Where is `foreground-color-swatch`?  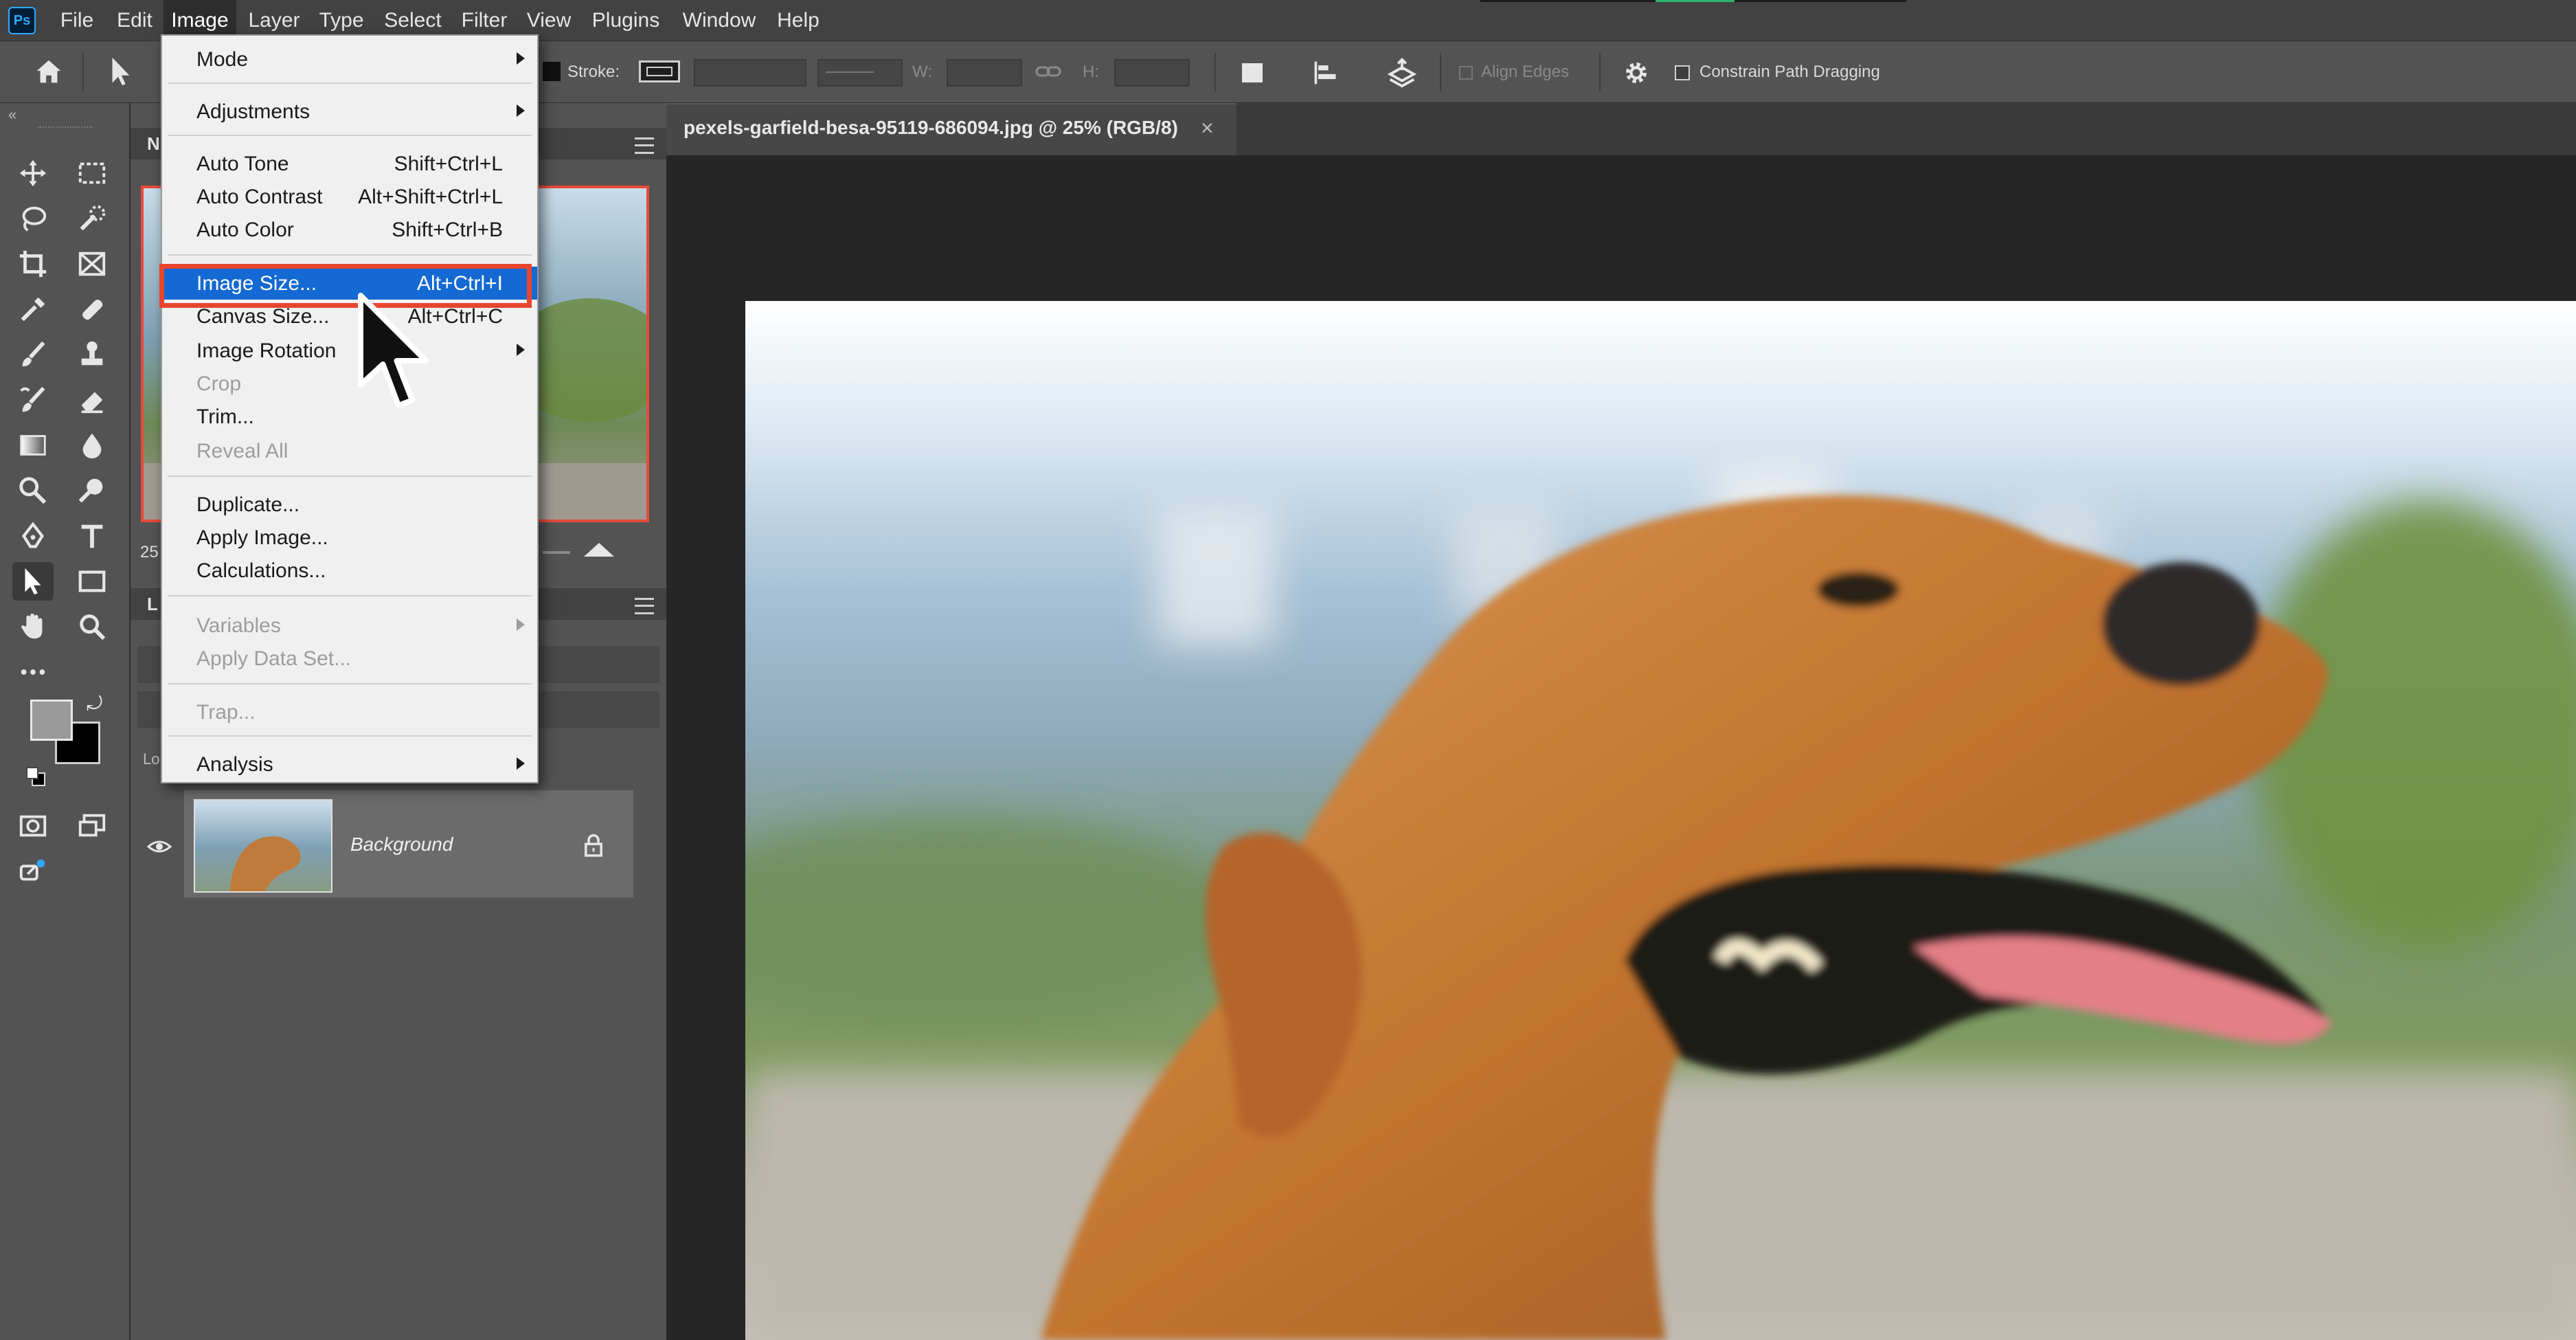 foreground-color-swatch is located at coordinates (51, 720).